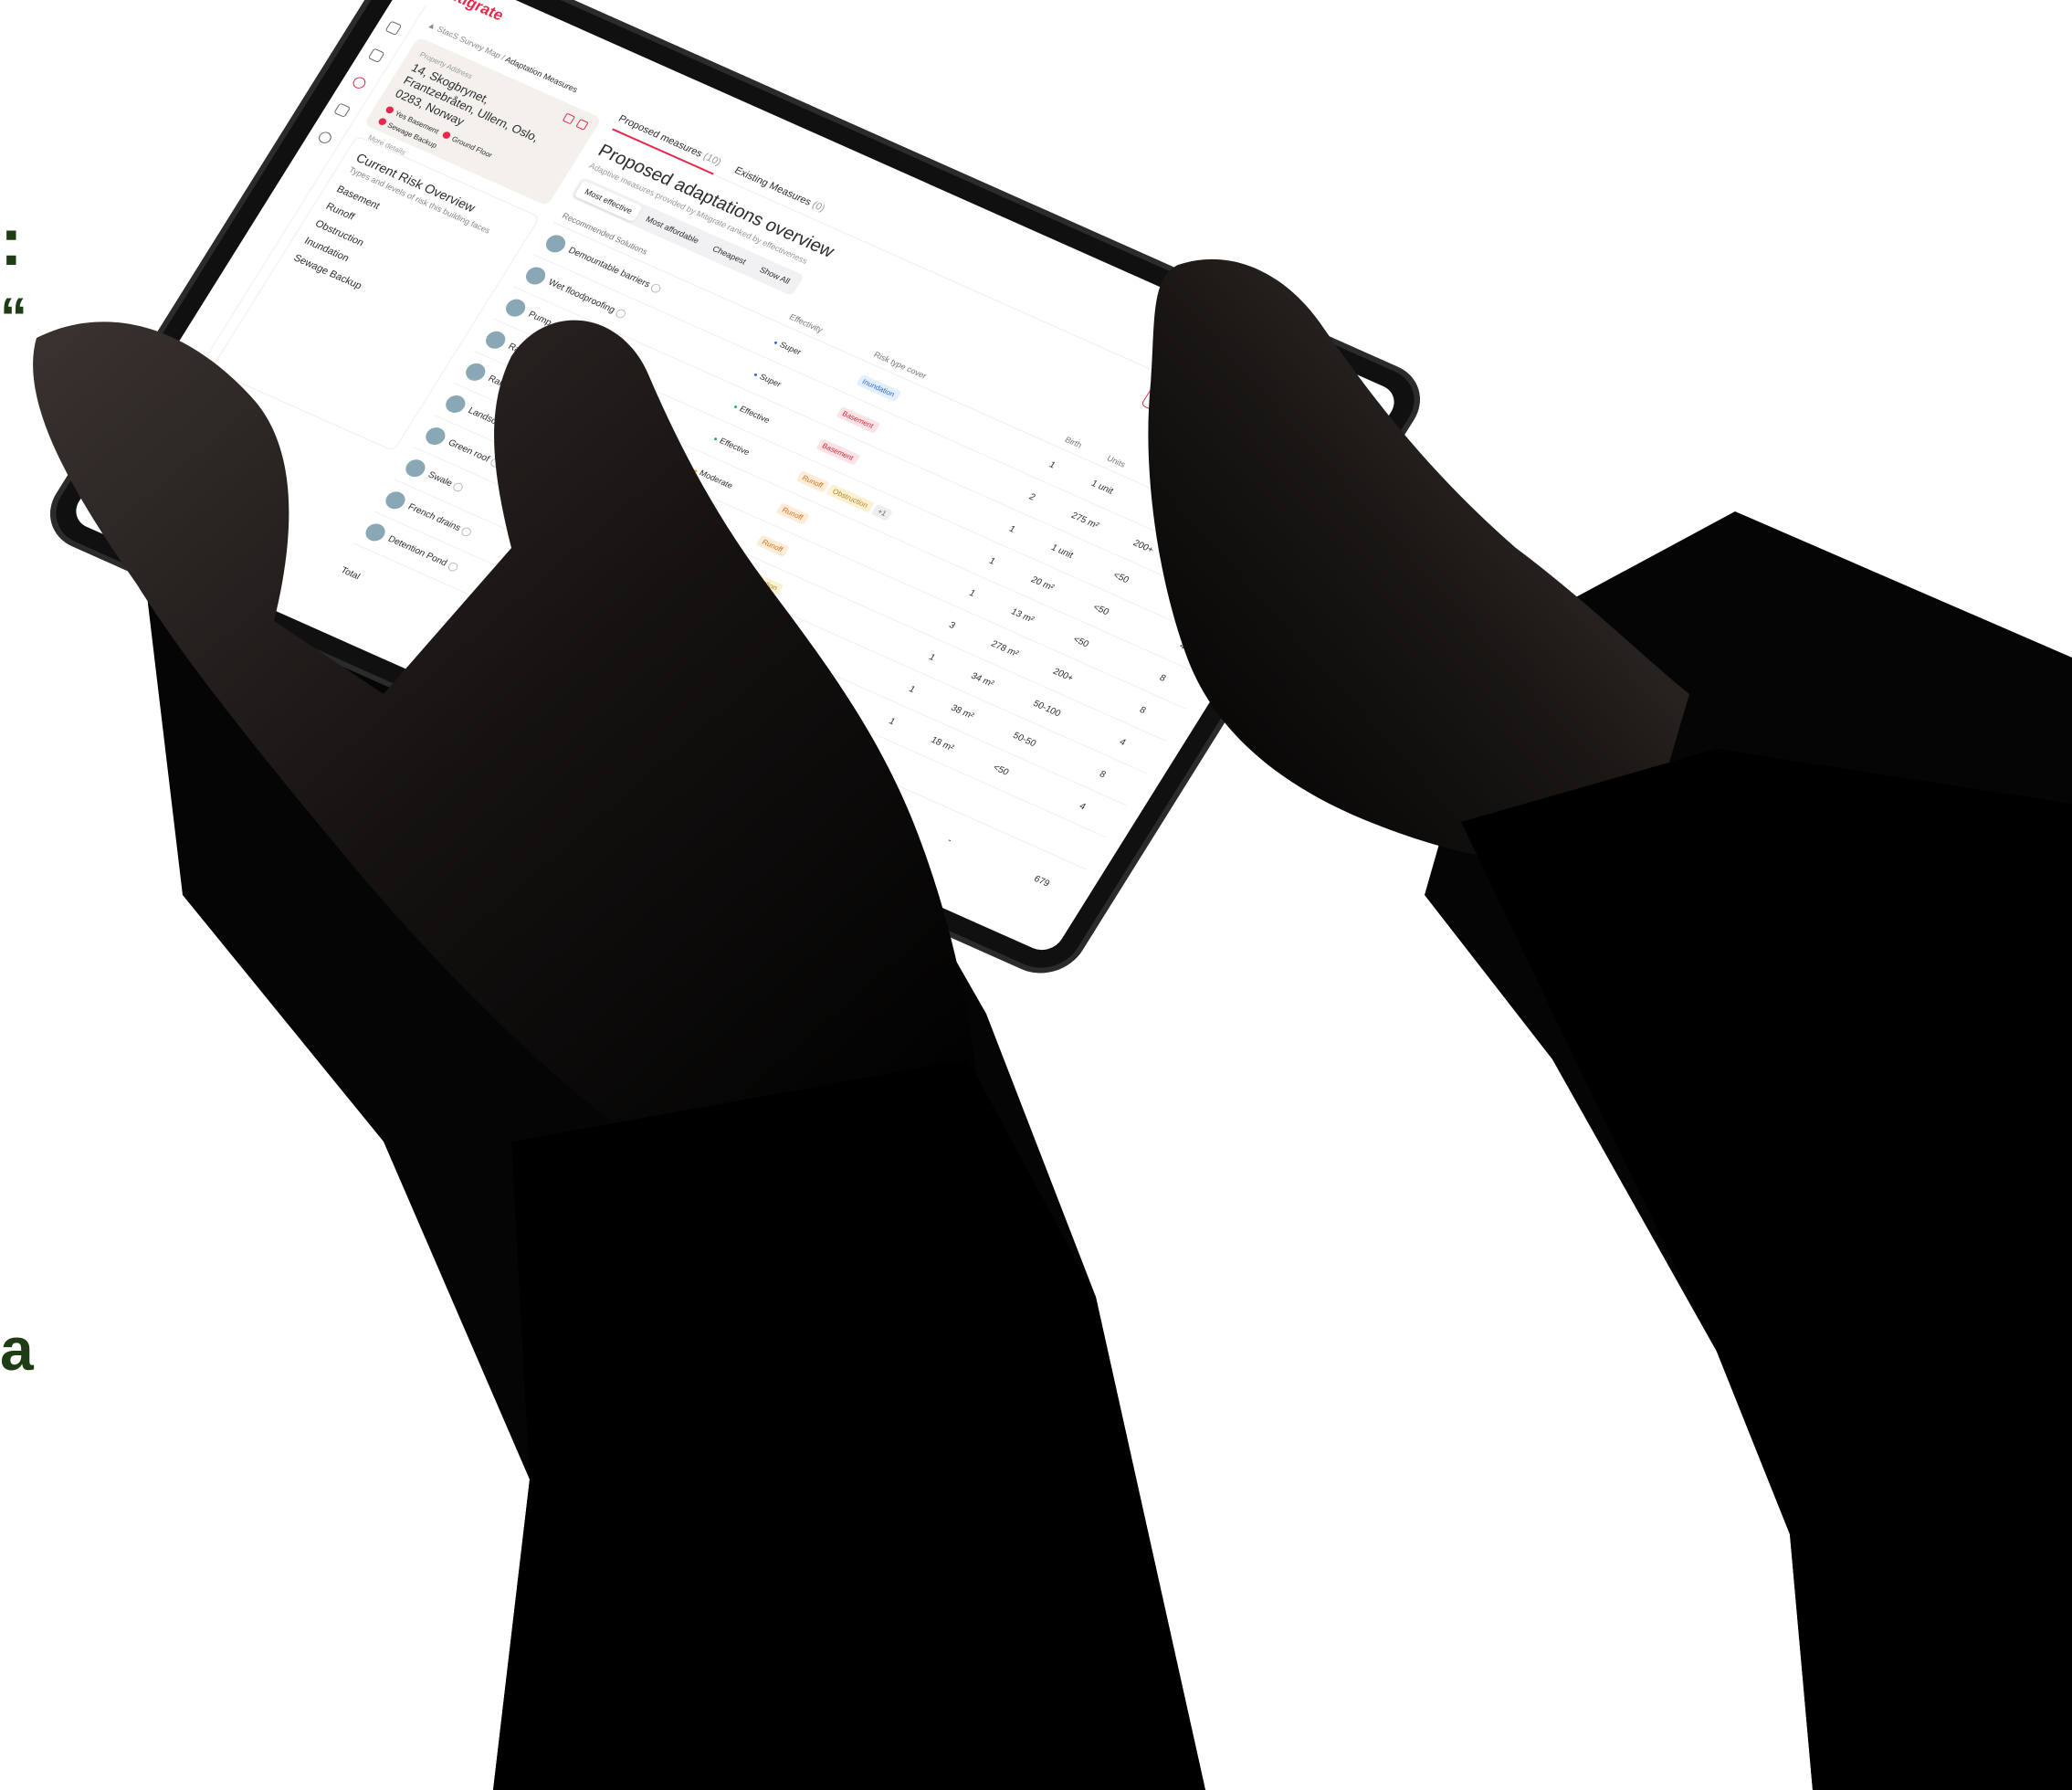  What do you see at coordinates (982, 680) in the screenshot?
I see `units-value: 34 m²` at bounding box center [982, 680].